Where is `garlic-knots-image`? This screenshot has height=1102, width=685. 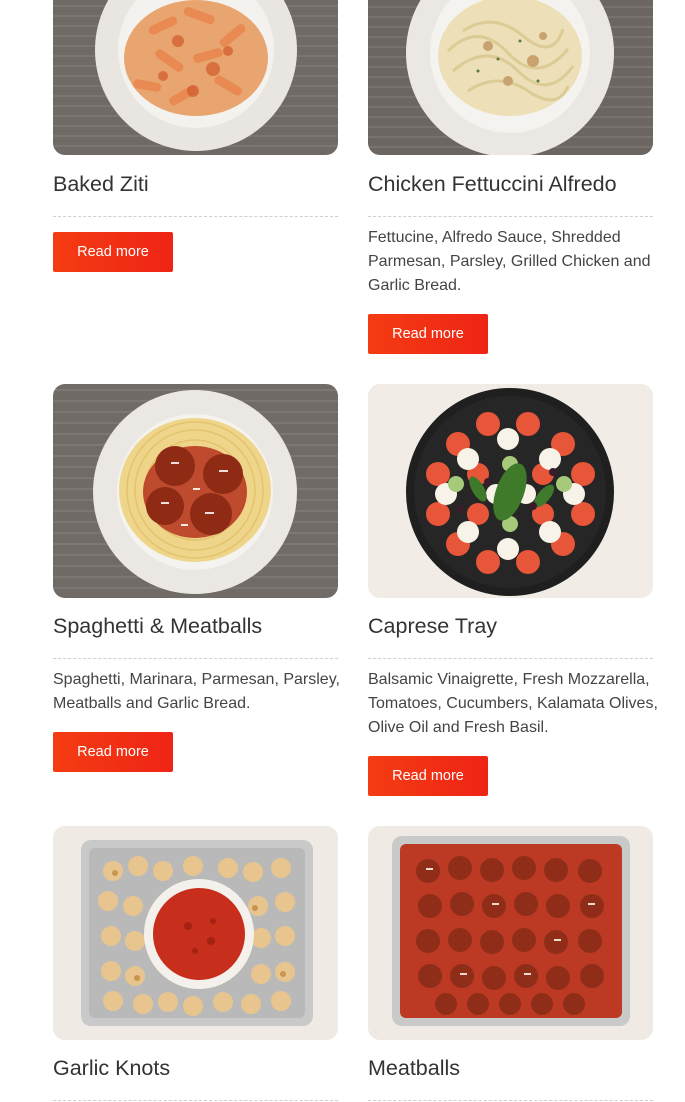
garlic-knots-image is located at coordinates (195, 933).